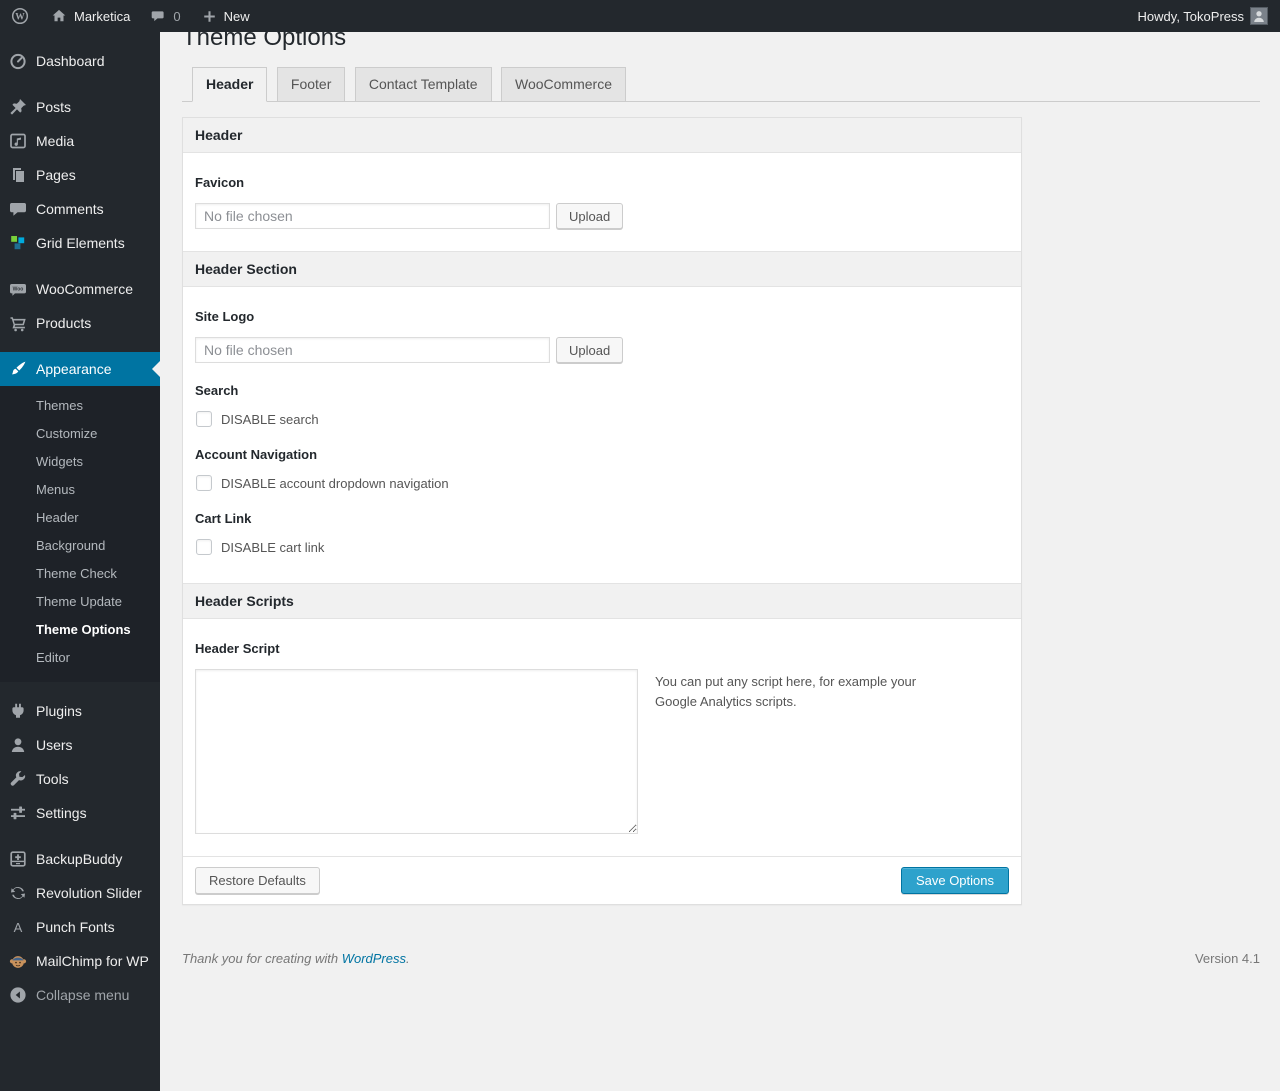 This screenshot has height=1091, width=1280. Describe the element at coordinates (563, 84) in the screenshot. I see `tab-woocommerce: WooCommerce` at that location.